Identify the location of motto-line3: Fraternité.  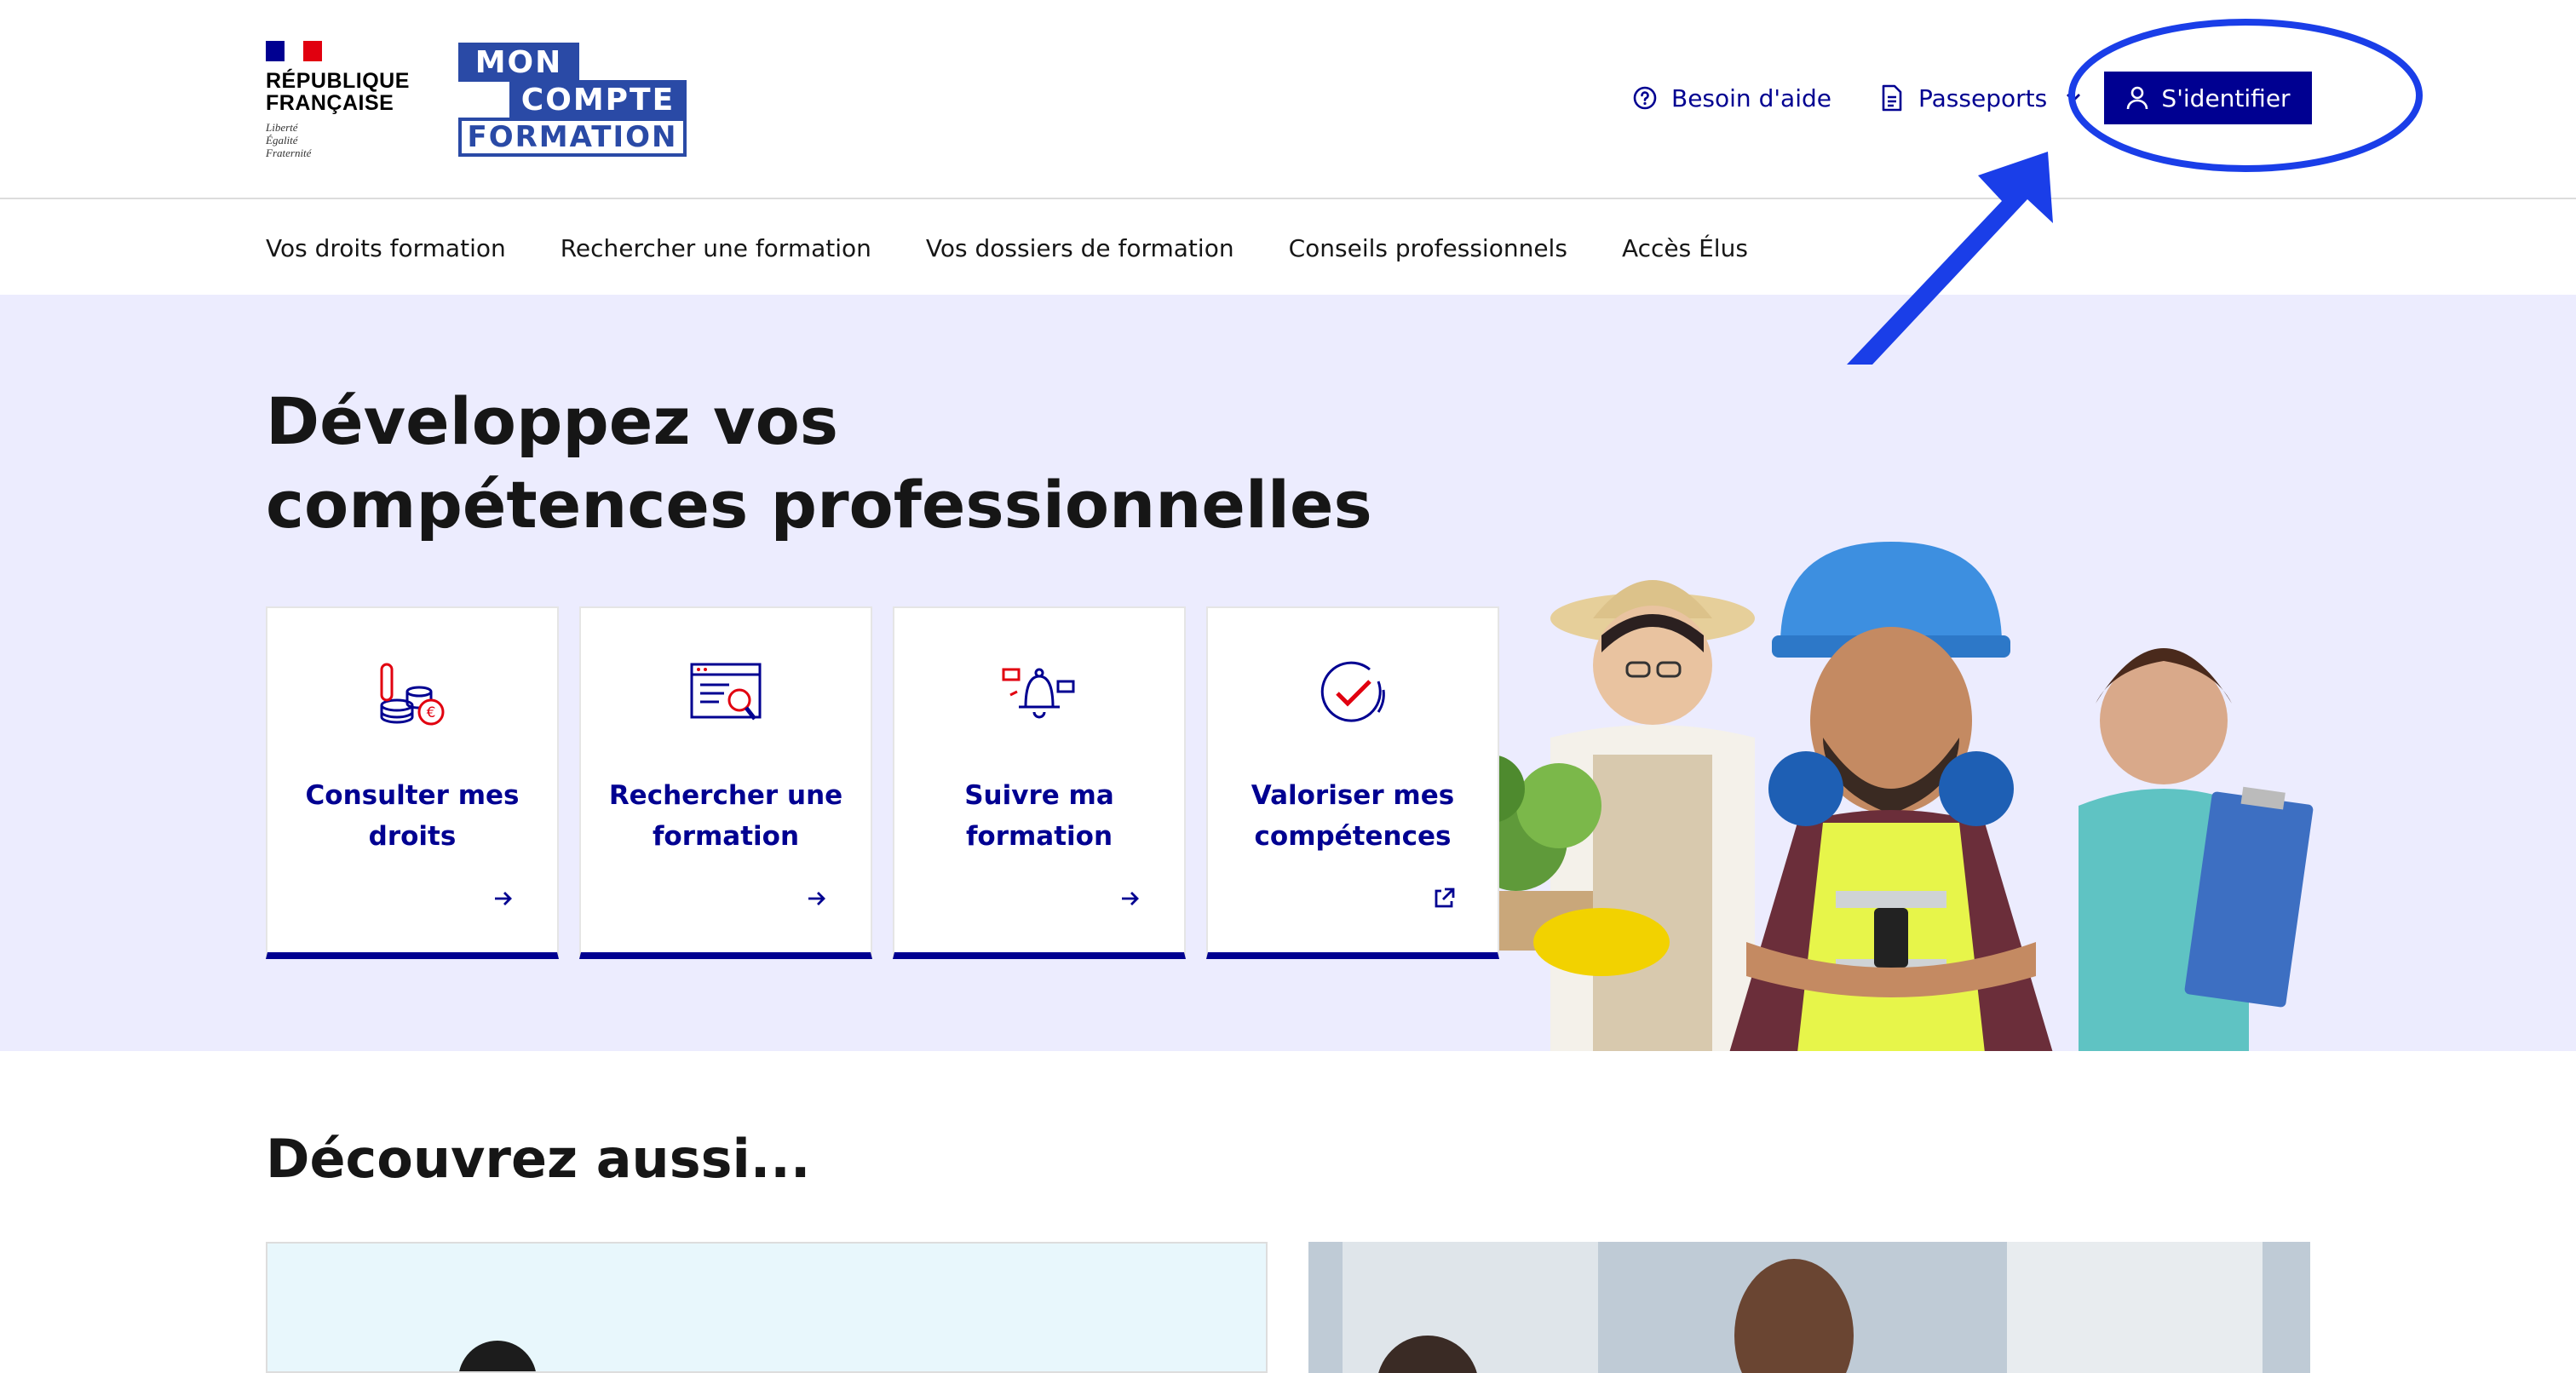
(289, 152).